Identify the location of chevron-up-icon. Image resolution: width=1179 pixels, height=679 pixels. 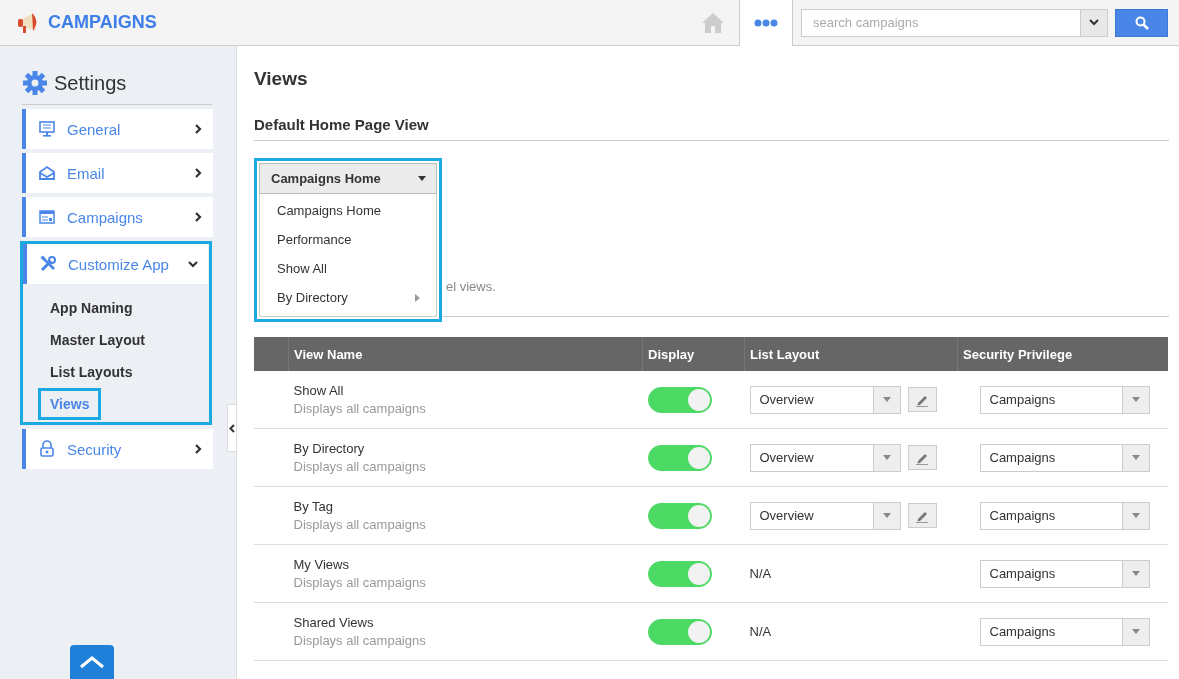
(92, 662).